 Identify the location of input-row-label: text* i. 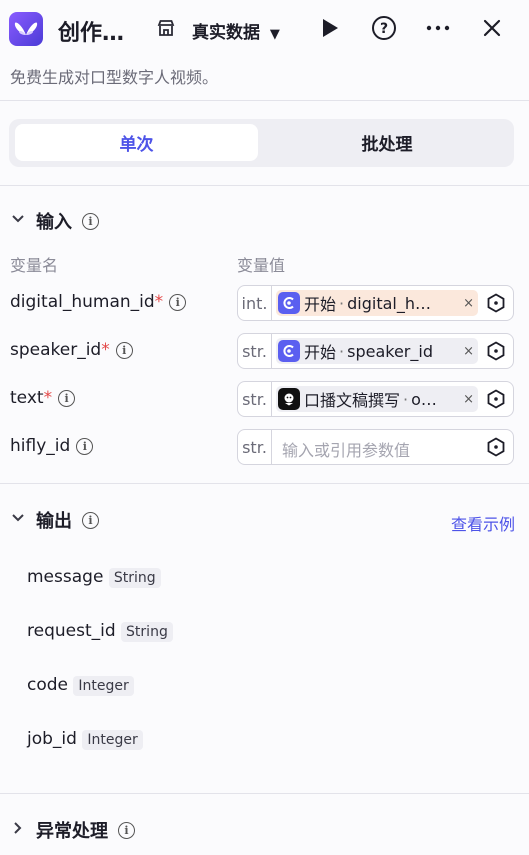
(43, 398).